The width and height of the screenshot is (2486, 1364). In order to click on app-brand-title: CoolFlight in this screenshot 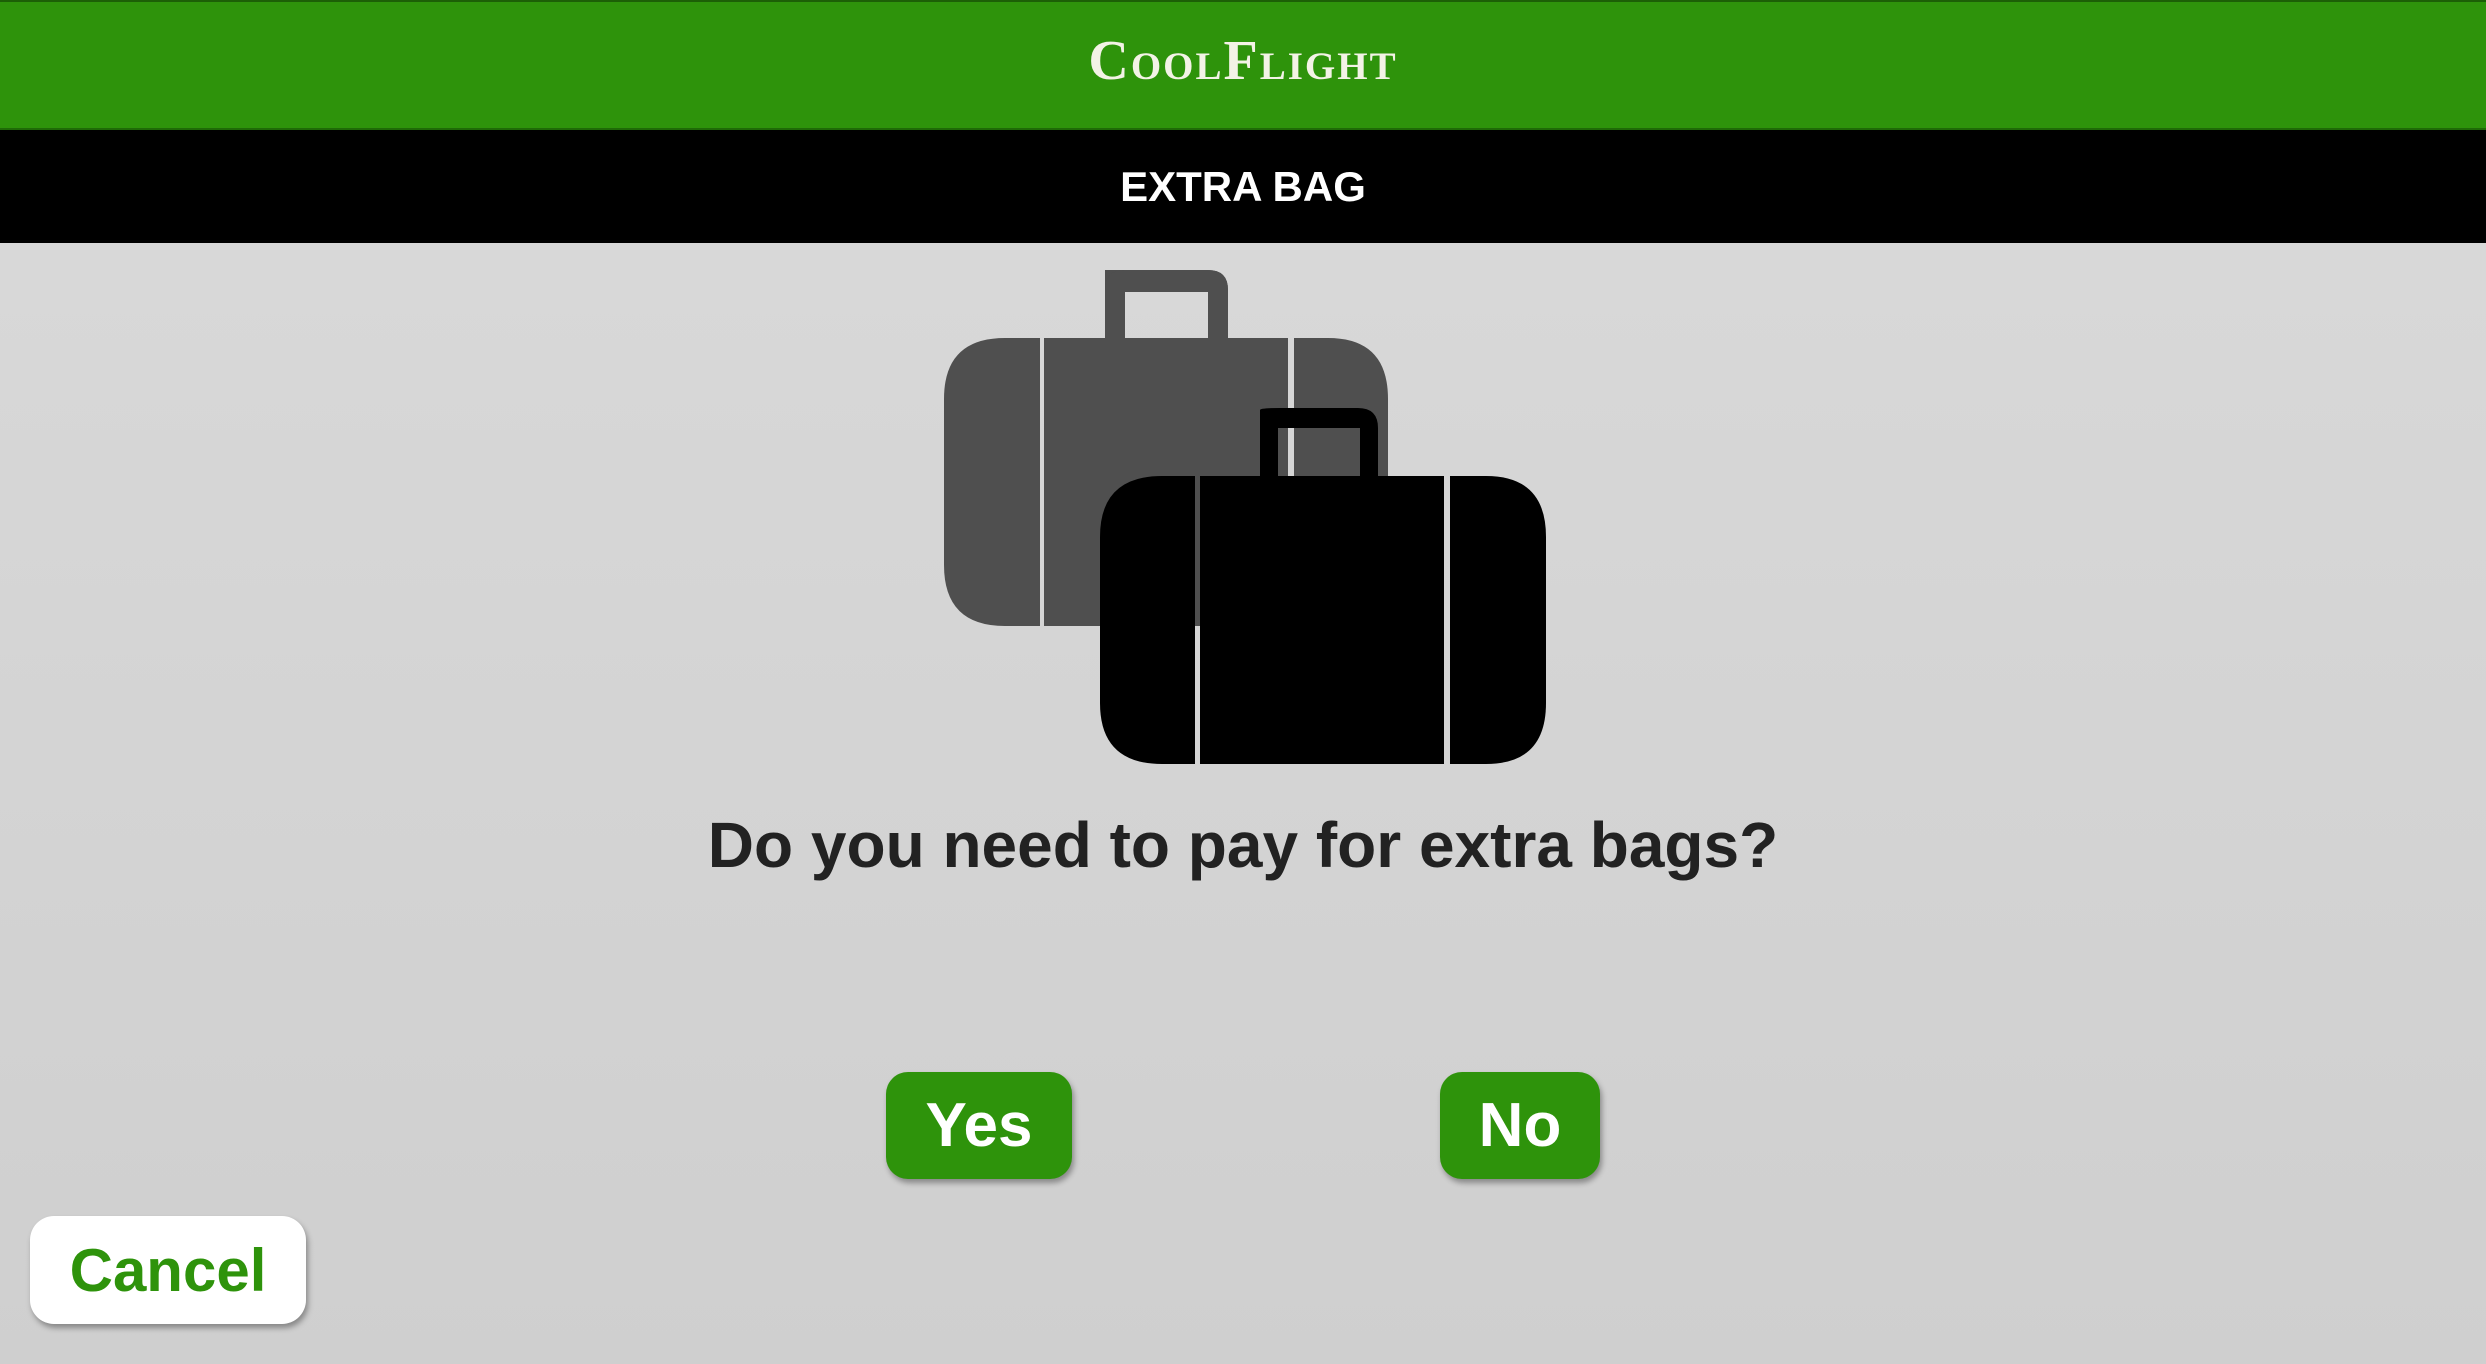, I will do `click(1243, 61)`.